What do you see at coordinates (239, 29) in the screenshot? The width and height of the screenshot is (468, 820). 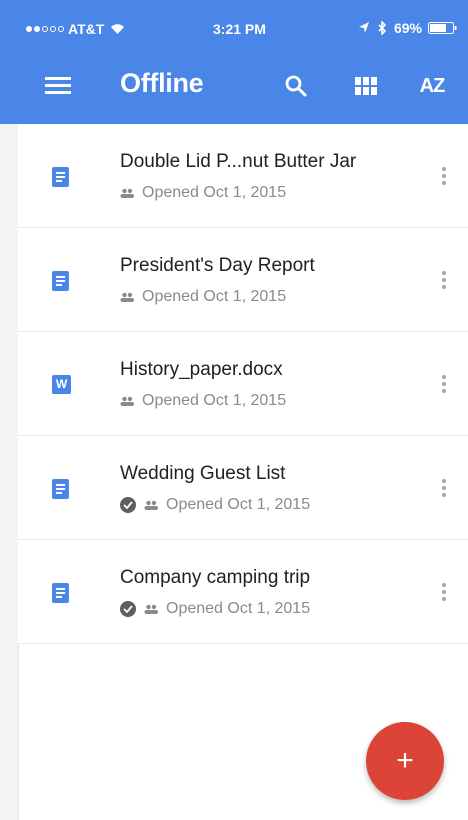 I see `status-time: 3:21 PM` at bounding box center [239, 29].